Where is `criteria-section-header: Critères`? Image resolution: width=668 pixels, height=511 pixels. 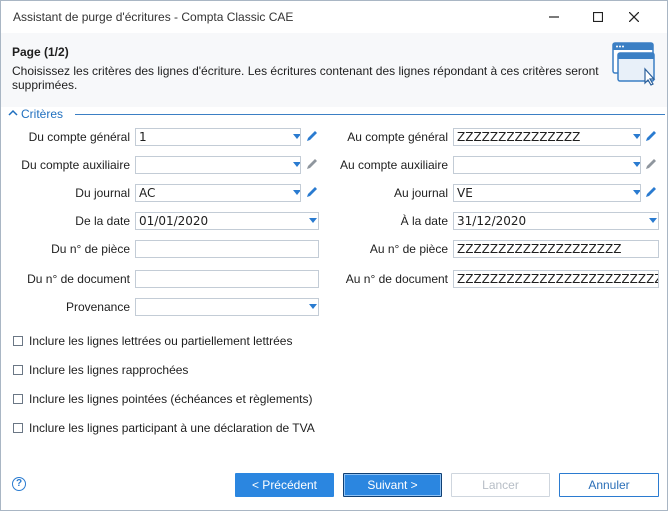 criteria-section-header: Critères is located at coordinates (336, 114).